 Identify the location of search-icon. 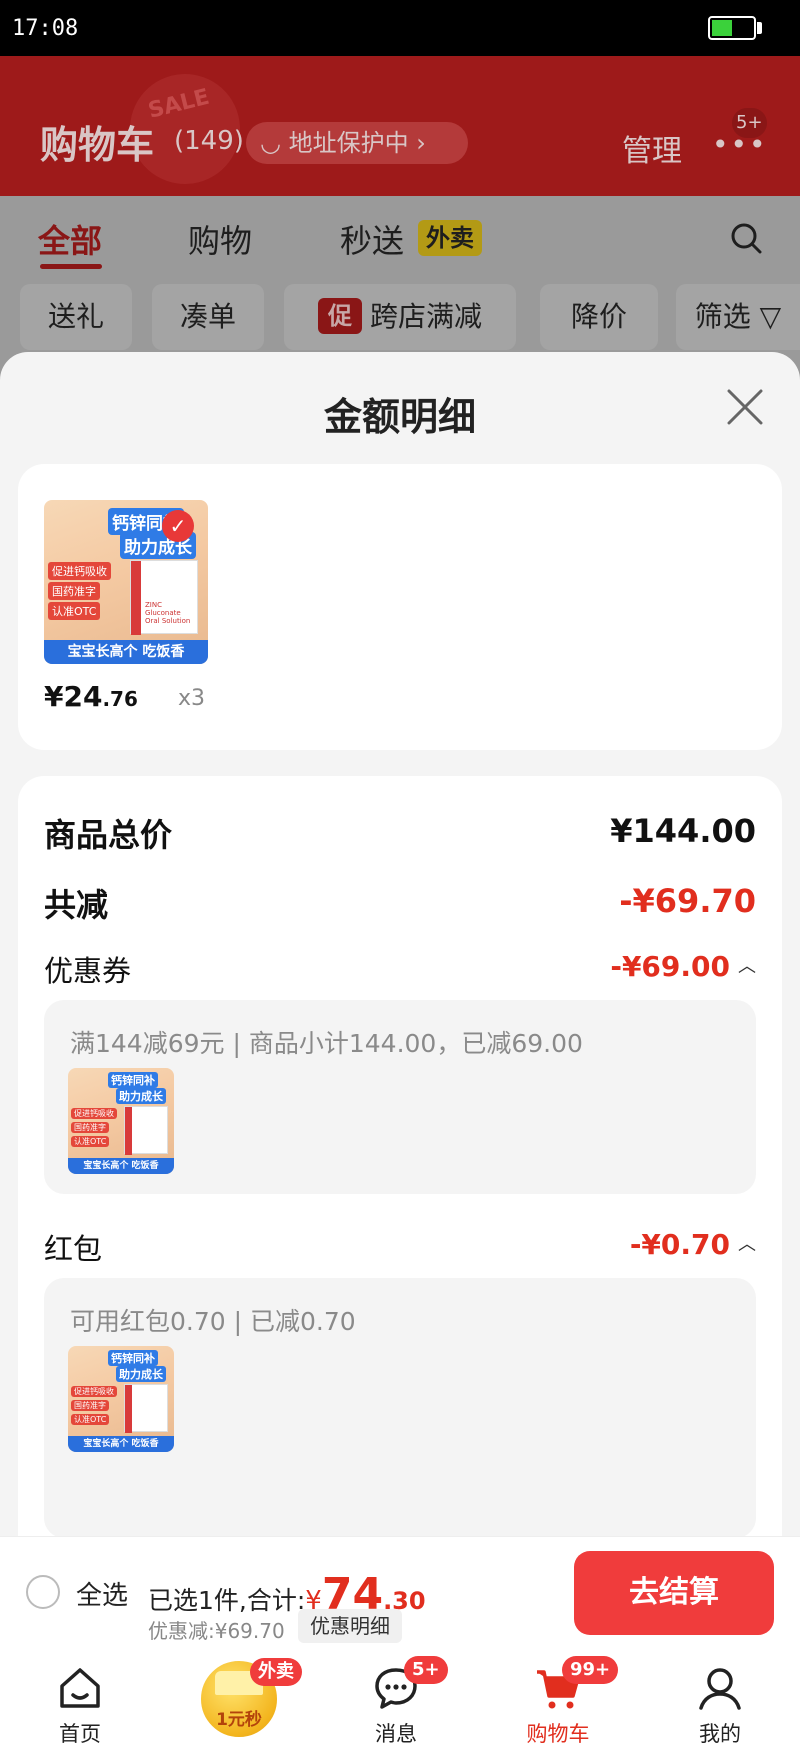
(746, 238).